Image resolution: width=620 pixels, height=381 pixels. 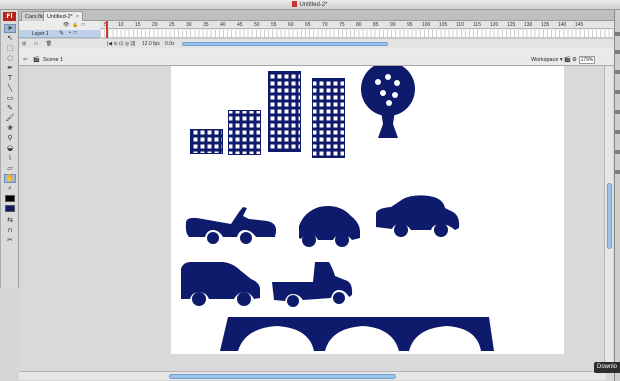 What do you see at coordinates (10, 128) in the screenshot?
I see `deco-tool-icon: ❀` at bounding box center [10, 128].